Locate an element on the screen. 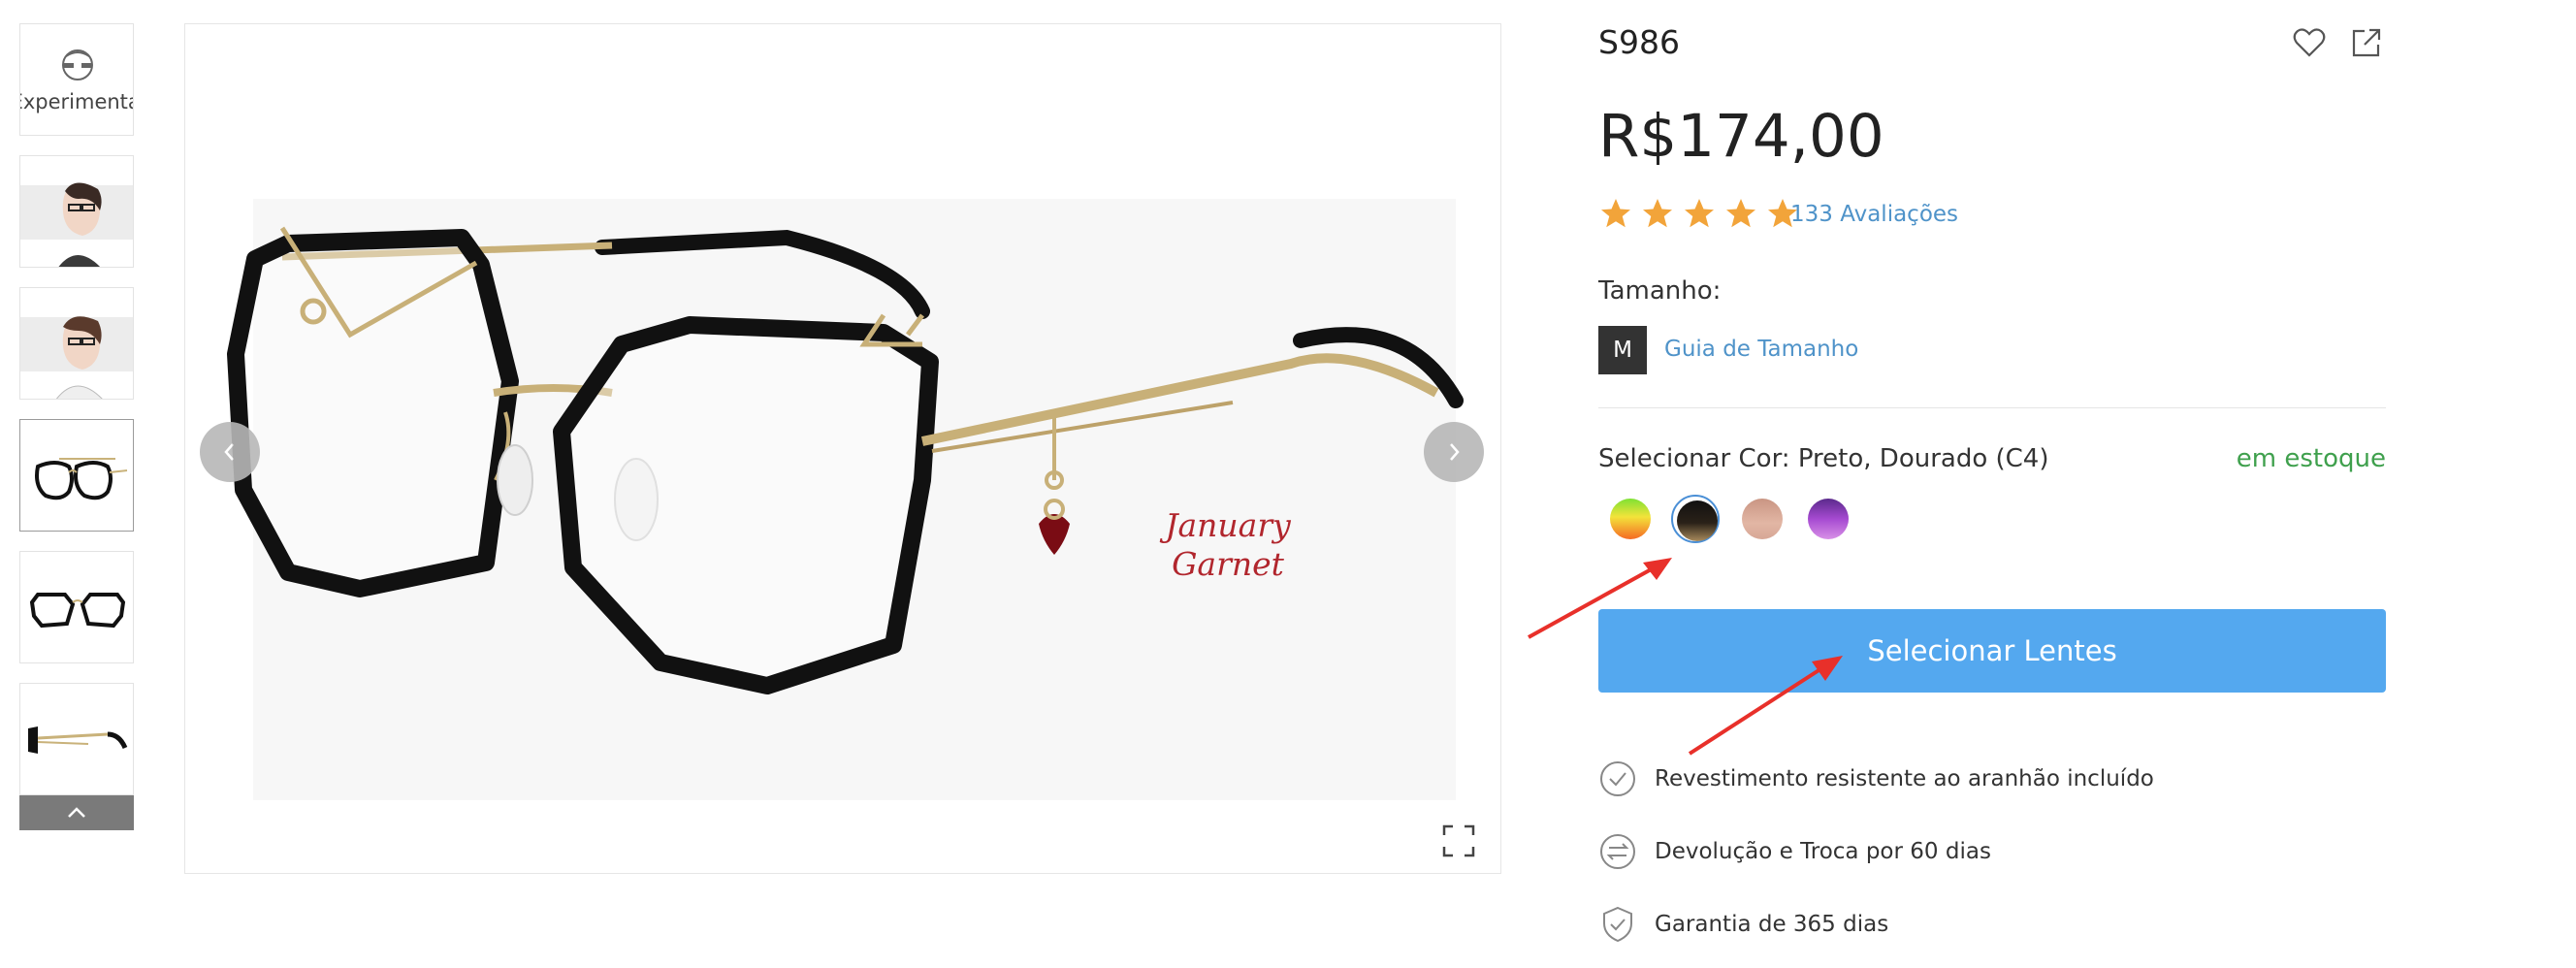 This screenshot has height=968, width=2576. feature-text: Devolução e Troca por 60 dias is located at coordinates (1823, 851).